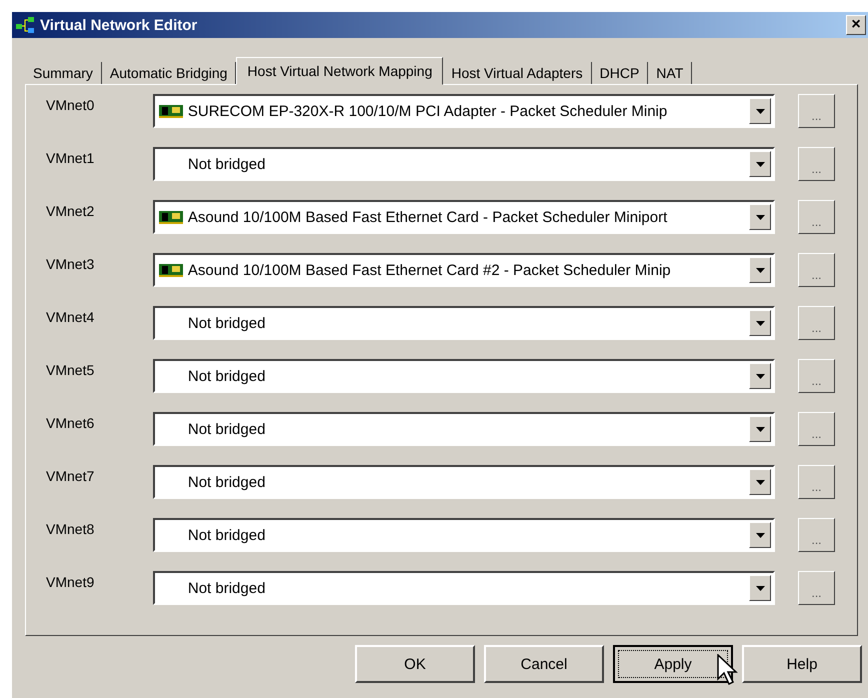  Describe the element at coordinates (71, 369) in the screenshot. I see `network-label: VMnet5` at that location.